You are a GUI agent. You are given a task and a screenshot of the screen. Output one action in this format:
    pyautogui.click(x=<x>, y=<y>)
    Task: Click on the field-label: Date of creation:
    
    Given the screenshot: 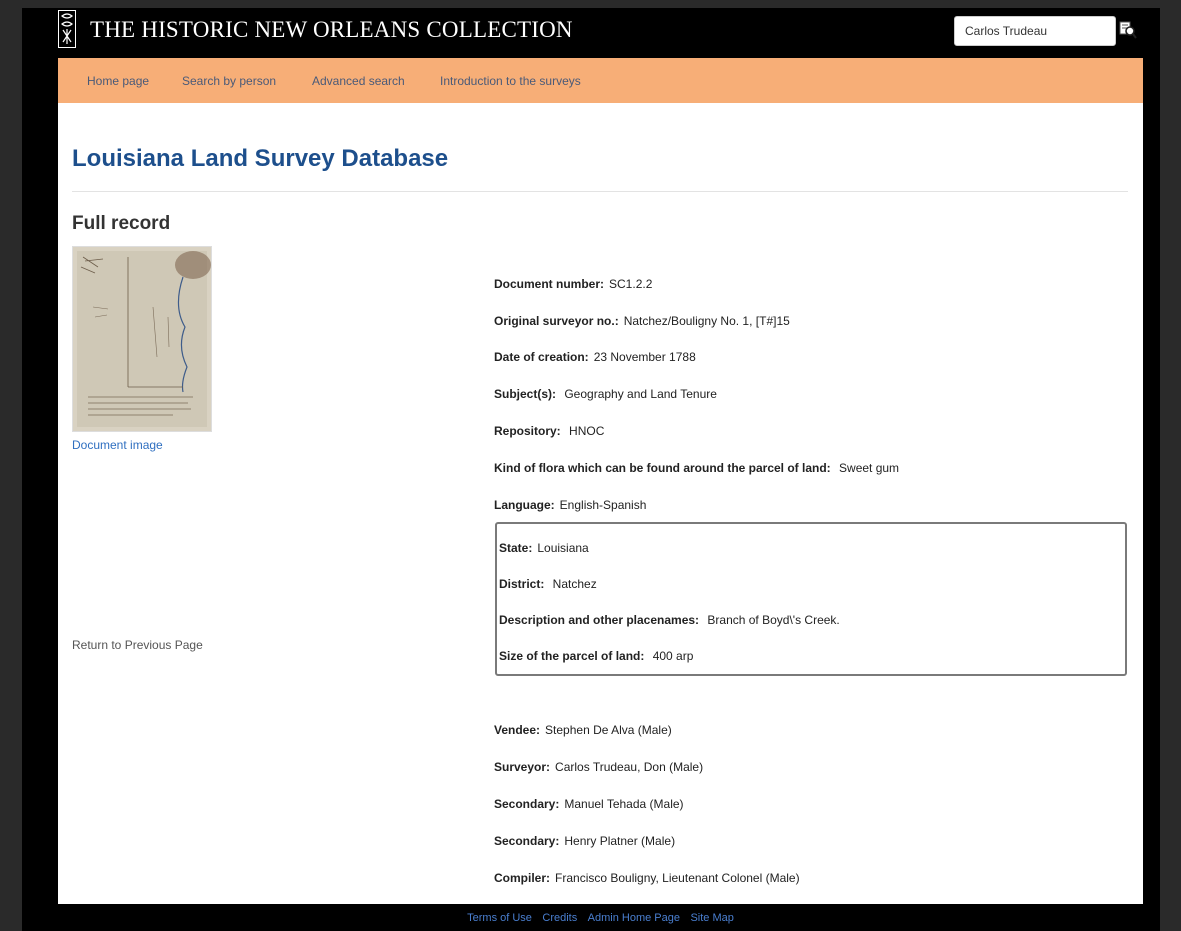 What is the action you would take?
    pyautogui.click(x=541, y=357)
    